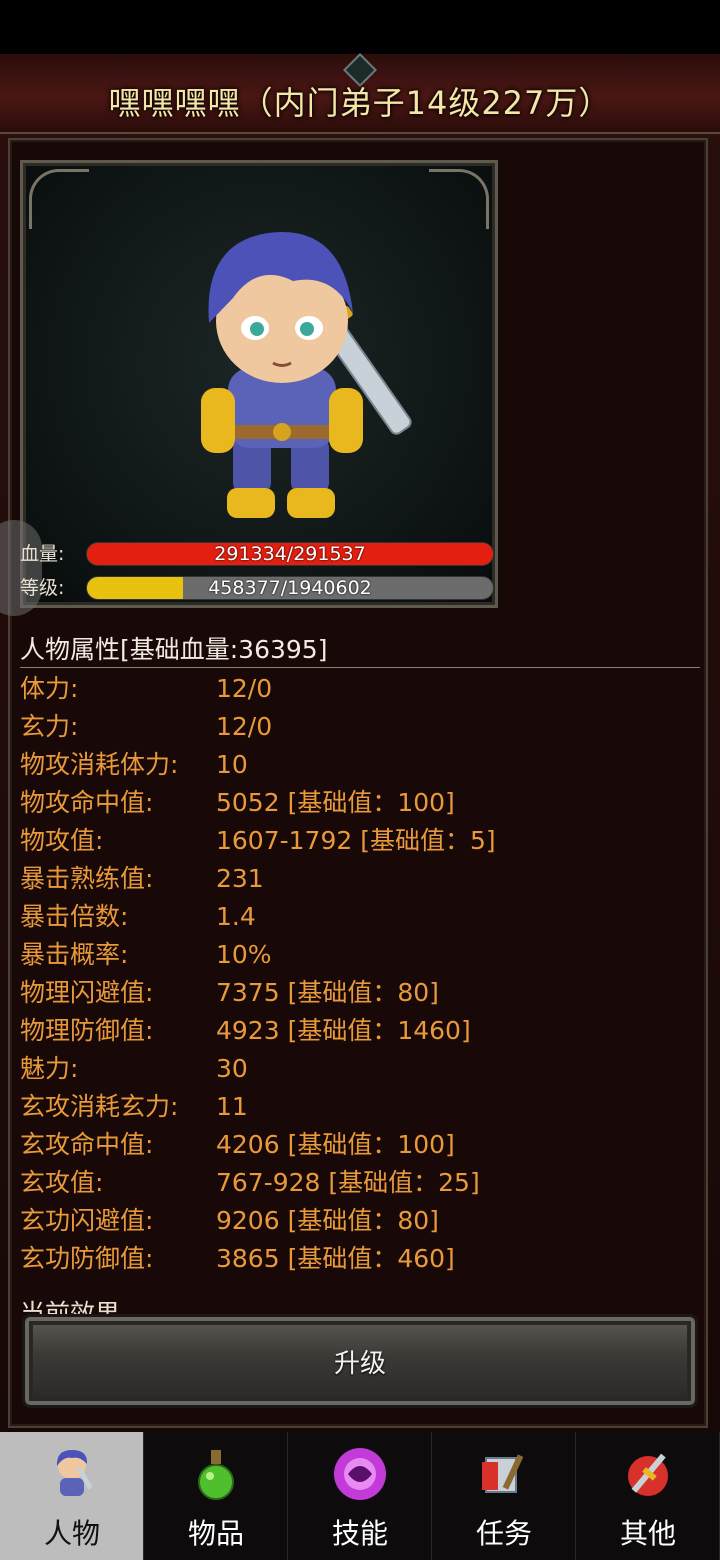 This screenshot has width=720, height=1560. I want to click on nav-tab-2: 物品, so click(216, 1496).